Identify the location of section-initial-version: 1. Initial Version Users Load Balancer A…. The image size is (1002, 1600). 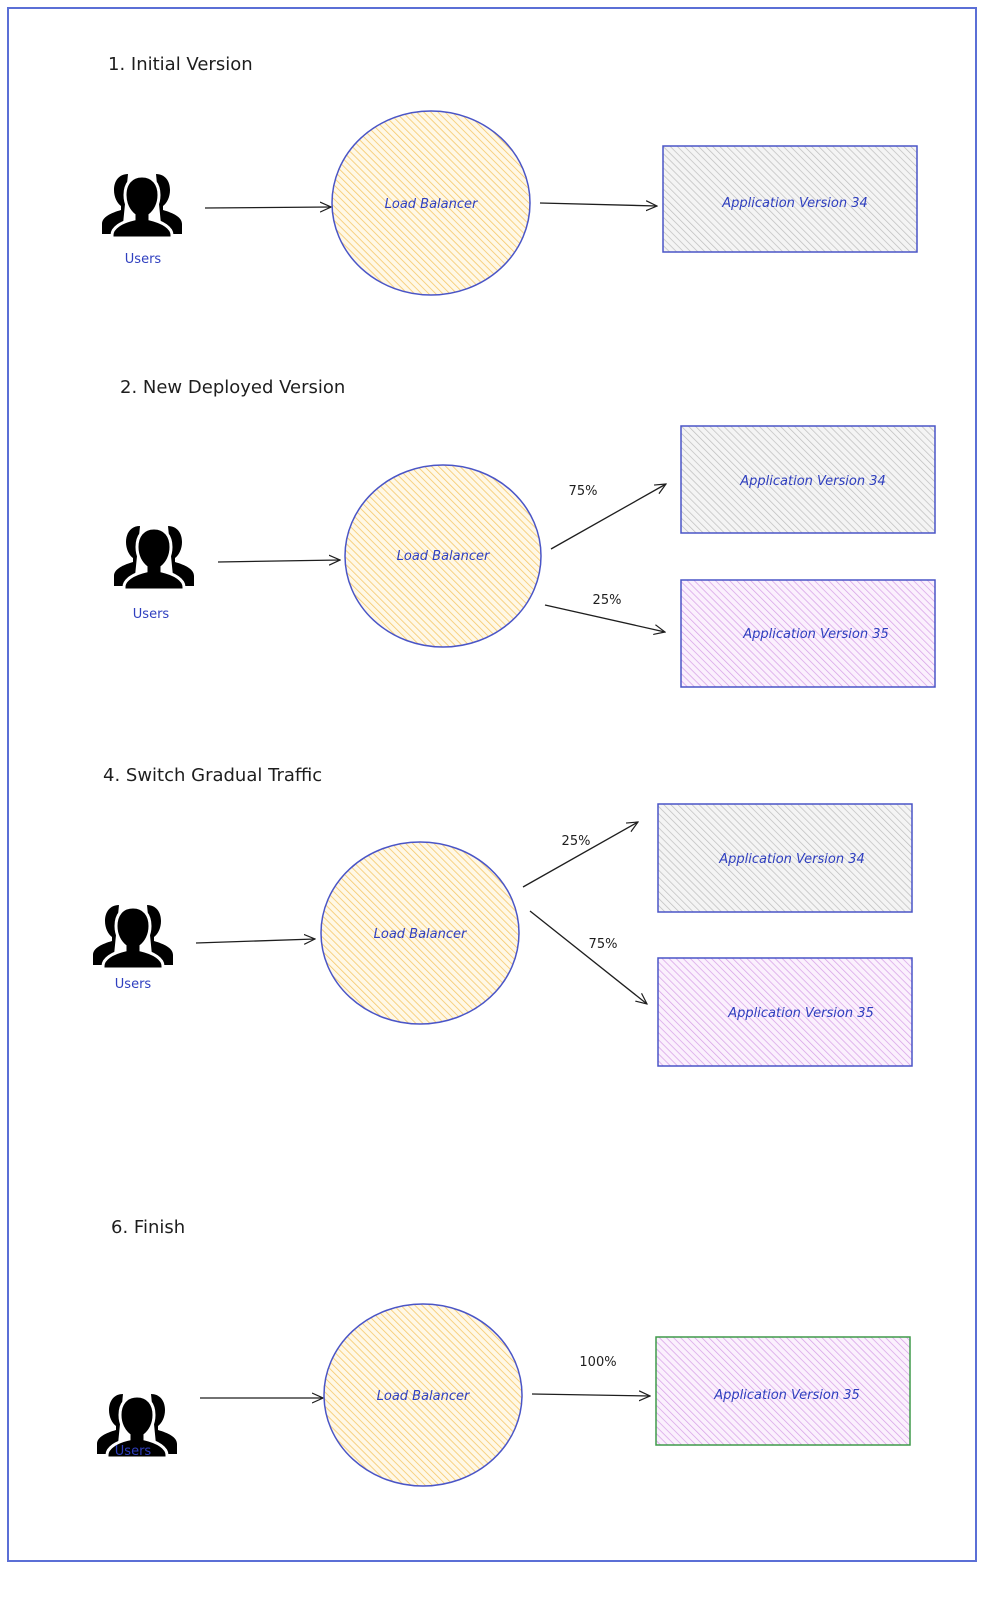
(509, 175).